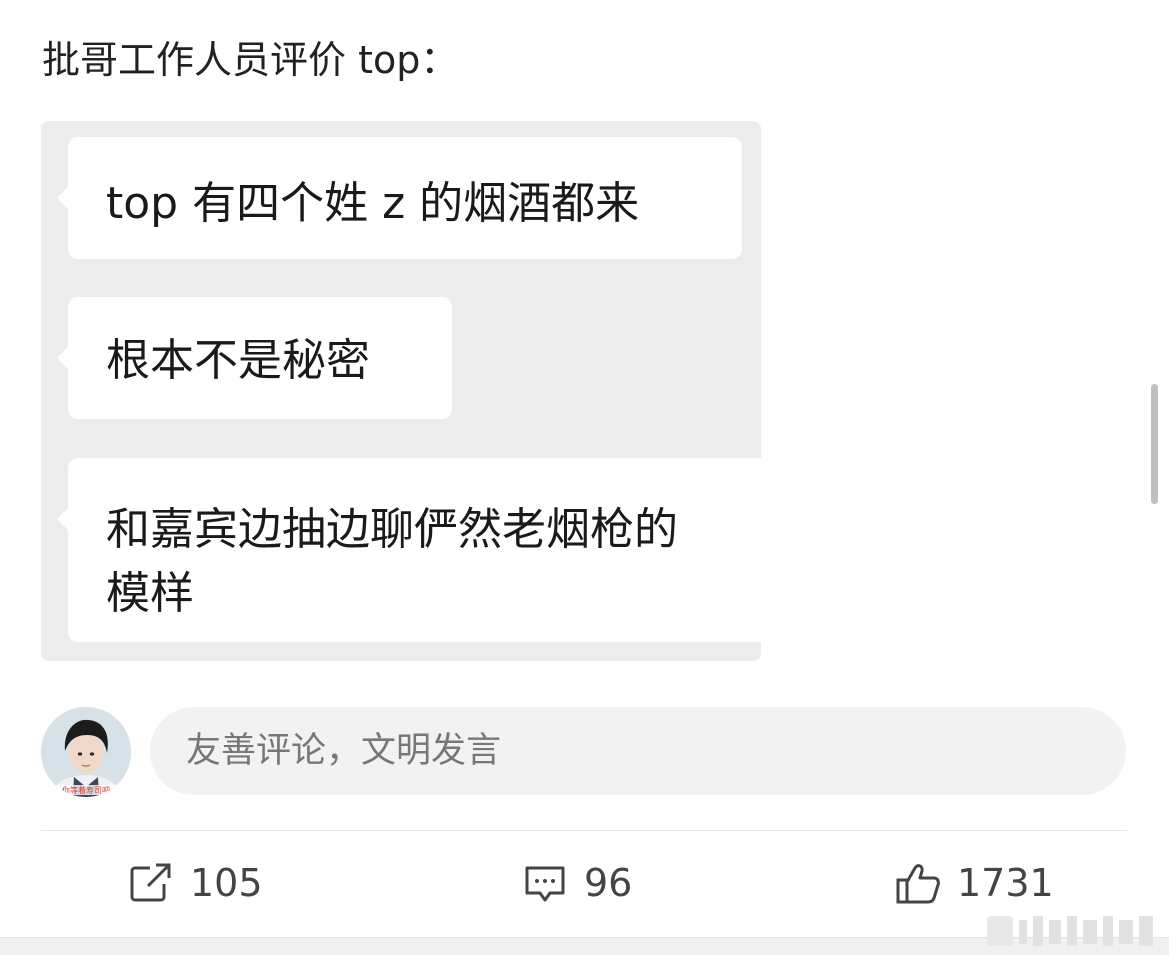 The width and height of the screenshot is (1169, 955). I want to click on chat-message-line: 和嘉宾边抽边聊俨然老烟枪的, so click(392, 529).